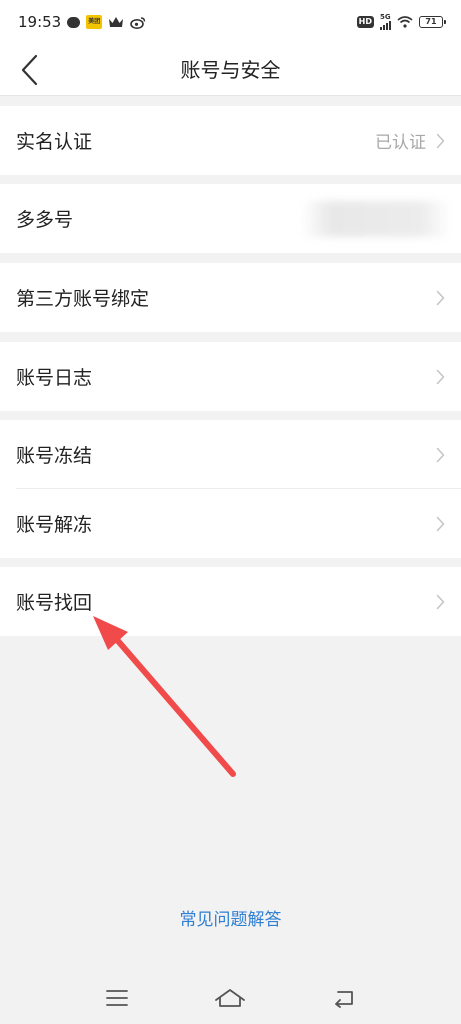 Image resolution: width=461 pixels, height=1024 pixels. I want to click on redacted-value, so click(376, 218).